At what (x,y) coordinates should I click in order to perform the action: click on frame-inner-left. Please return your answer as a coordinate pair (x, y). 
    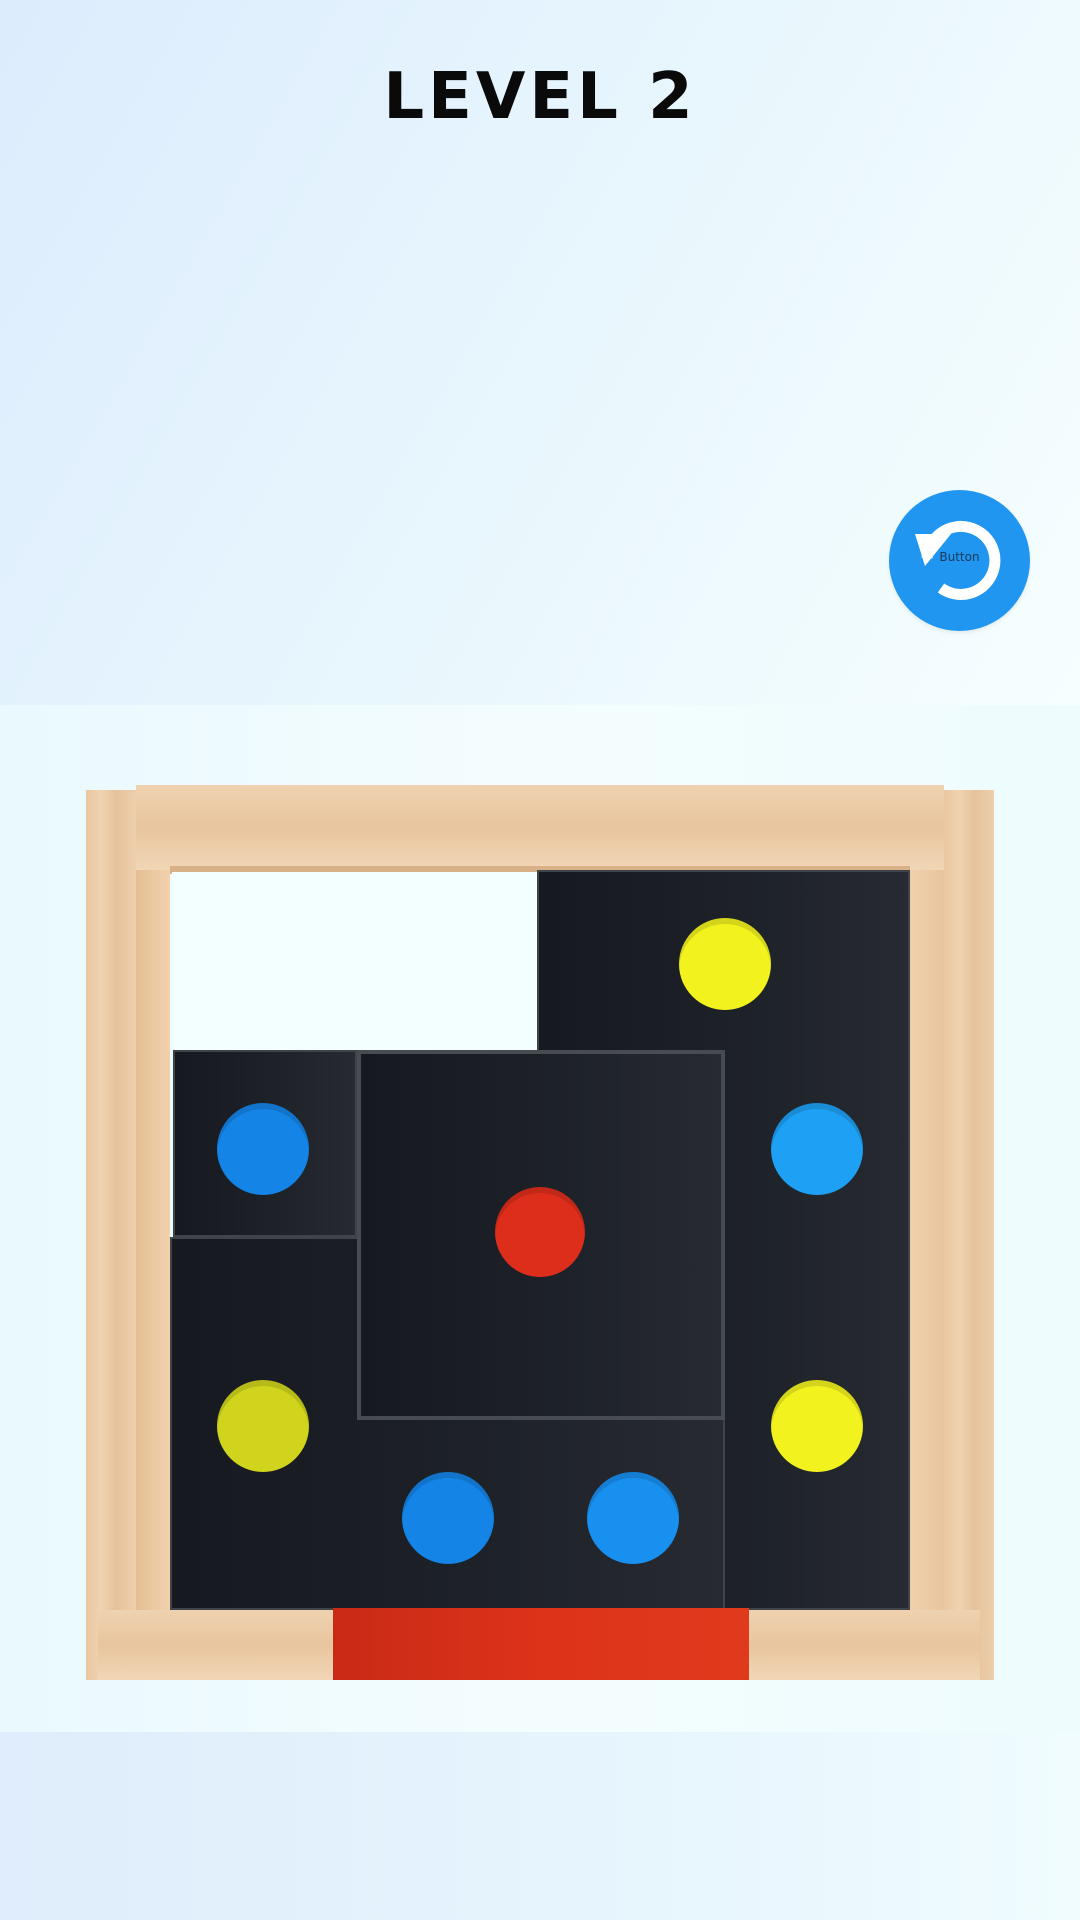
    Looking at the image, I should click on (153, 1240).